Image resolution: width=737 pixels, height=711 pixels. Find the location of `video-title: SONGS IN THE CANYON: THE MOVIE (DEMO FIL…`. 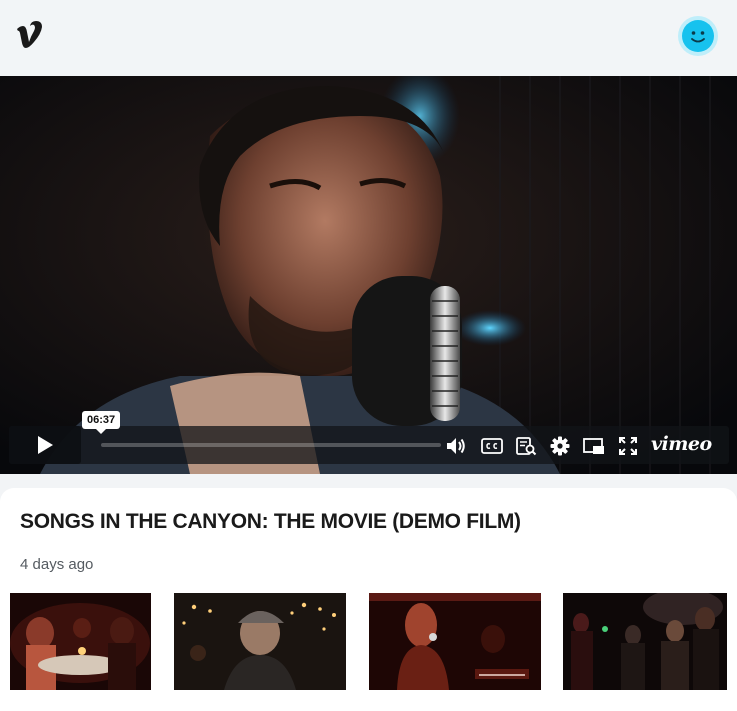

video-title: SONGS IN THE CANYON: THE MOVIE (DEMO FIL… is located at coordinates (270, 521).